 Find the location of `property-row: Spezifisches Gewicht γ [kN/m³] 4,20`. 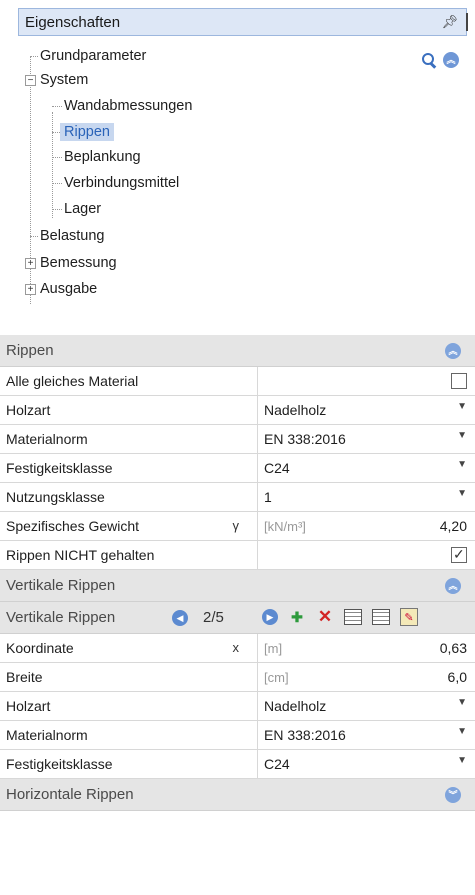

property-row: Spezifisches Gewicht γ [kN/m³] 4,20 is located at coordinates (237, 526).